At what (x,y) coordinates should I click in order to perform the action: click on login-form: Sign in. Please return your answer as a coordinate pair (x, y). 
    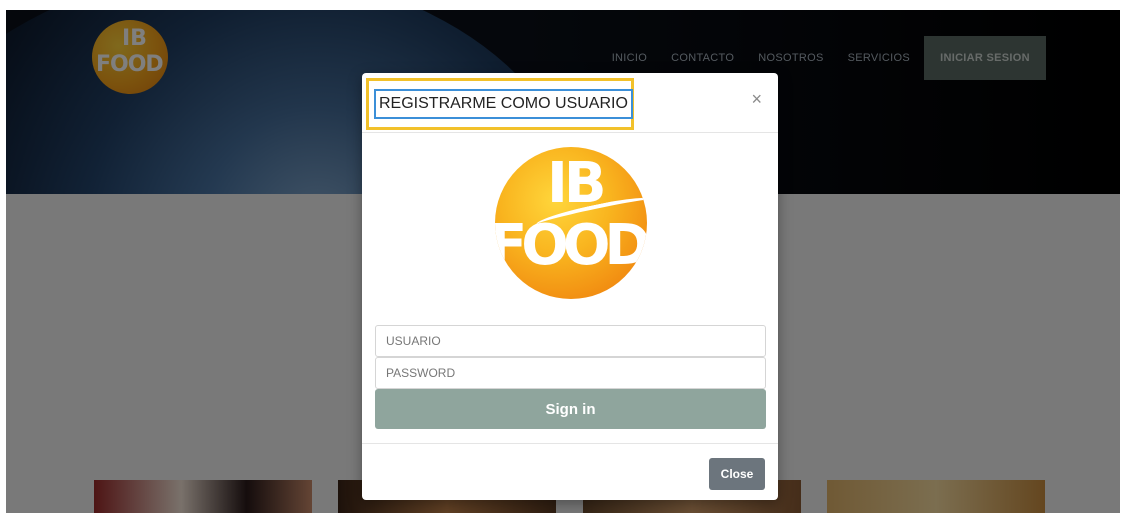
    Looking at the image, I should click on (570, 377).